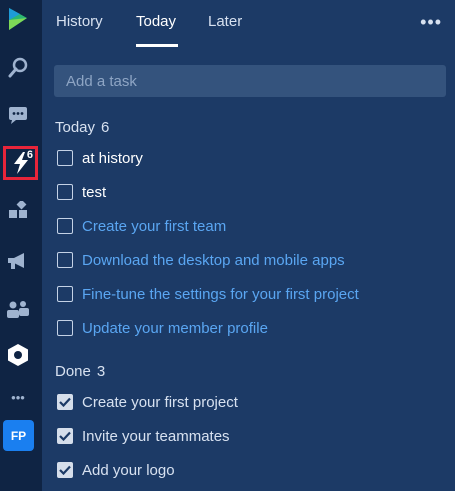 The height and width of the screenshot is (491, 455). I want to click on icon-rail: 6 ••• FP, so click(21, 245).